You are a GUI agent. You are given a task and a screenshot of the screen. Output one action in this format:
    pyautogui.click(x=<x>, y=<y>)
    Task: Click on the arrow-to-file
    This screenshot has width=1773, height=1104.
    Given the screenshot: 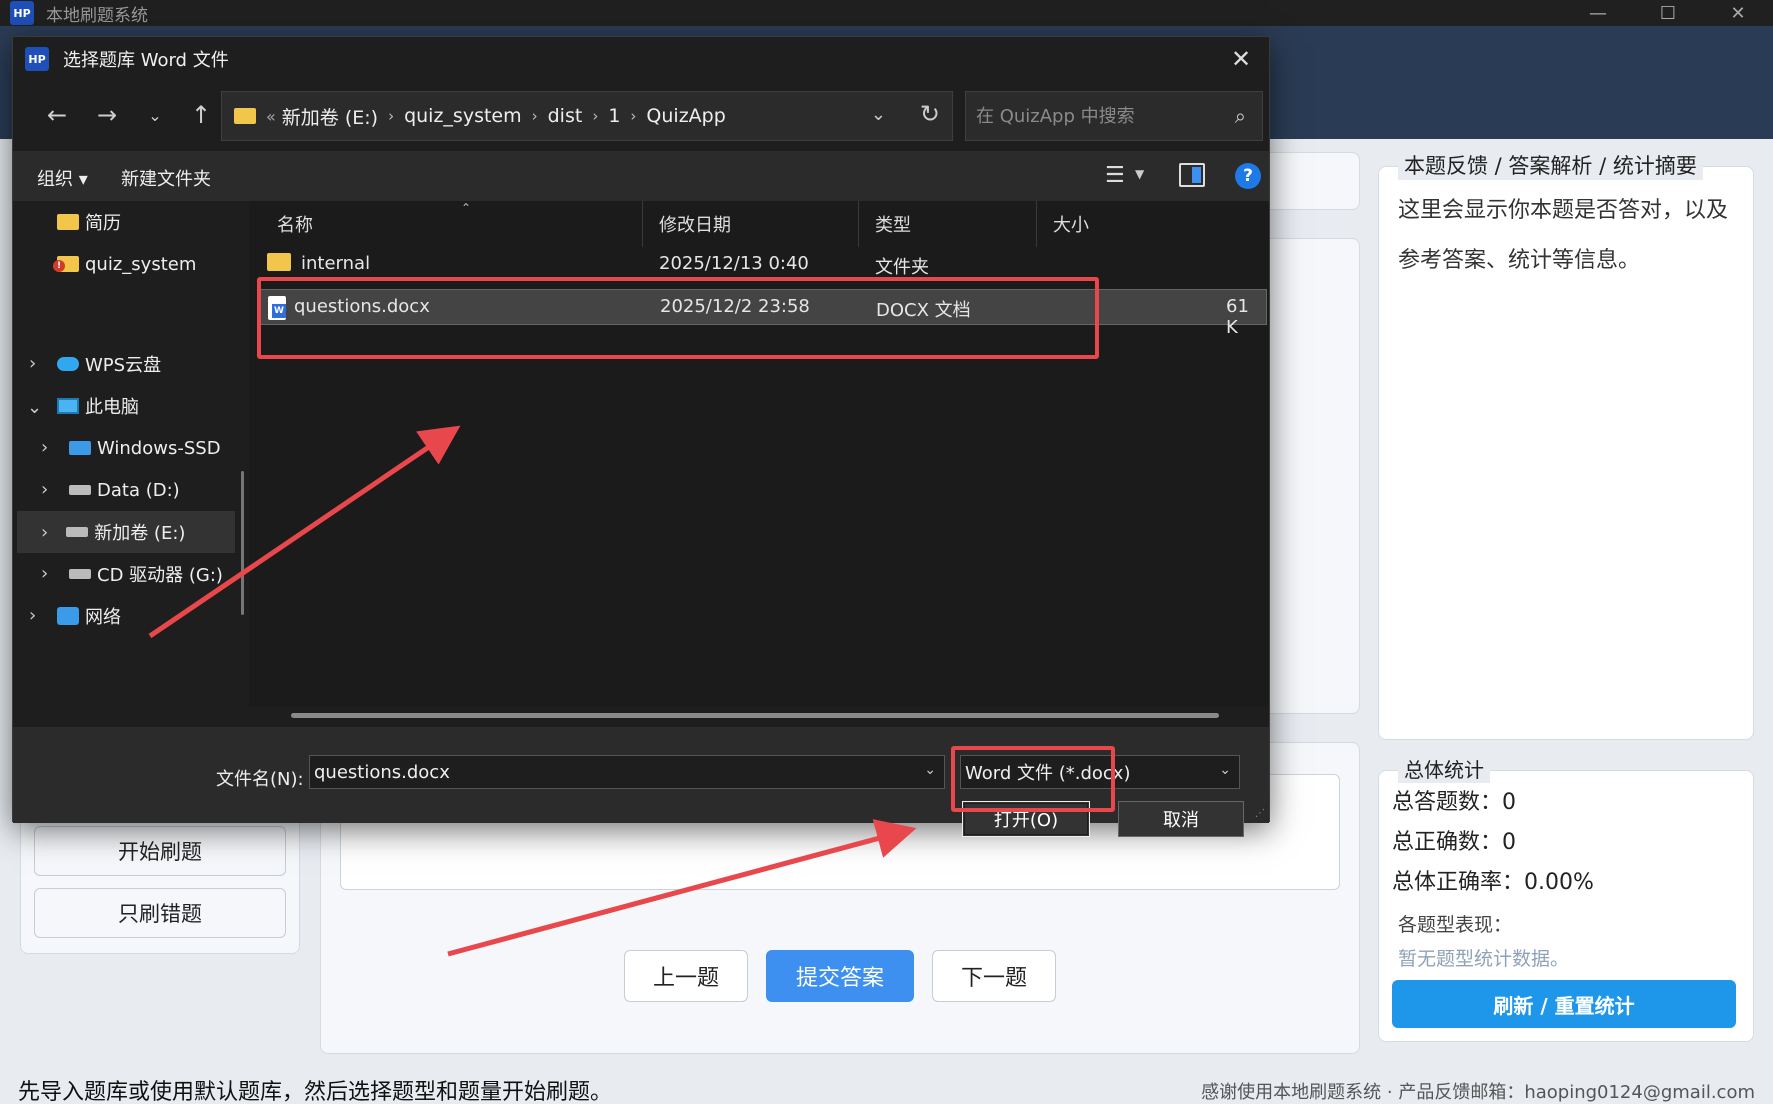 What is the action you would take?
    pyautogui.click(x=304, y=532)
    